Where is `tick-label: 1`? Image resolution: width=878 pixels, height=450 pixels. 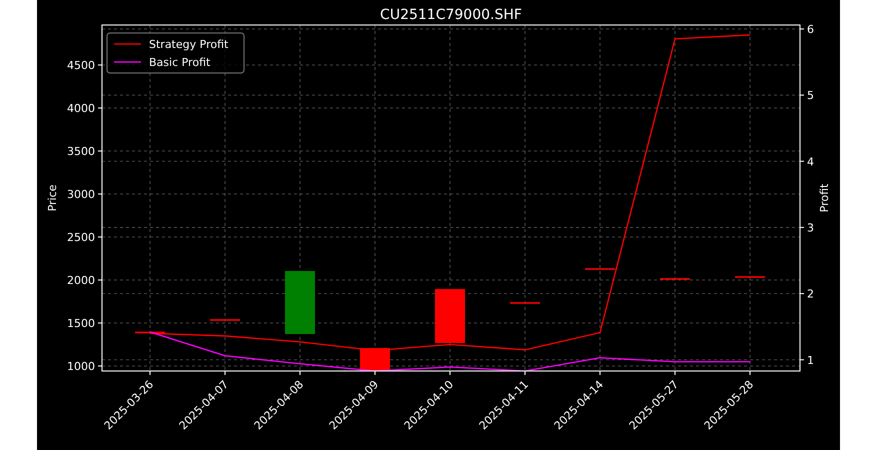 tick-label: 1 is located at coordinates (810, 360).